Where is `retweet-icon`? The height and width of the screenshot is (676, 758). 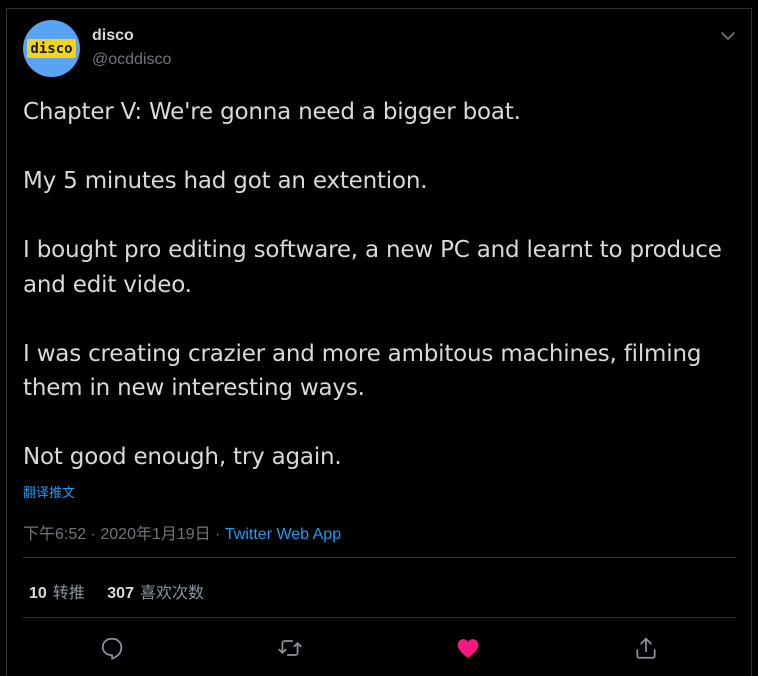
retweet-icon is located at coordinates (290, 648).